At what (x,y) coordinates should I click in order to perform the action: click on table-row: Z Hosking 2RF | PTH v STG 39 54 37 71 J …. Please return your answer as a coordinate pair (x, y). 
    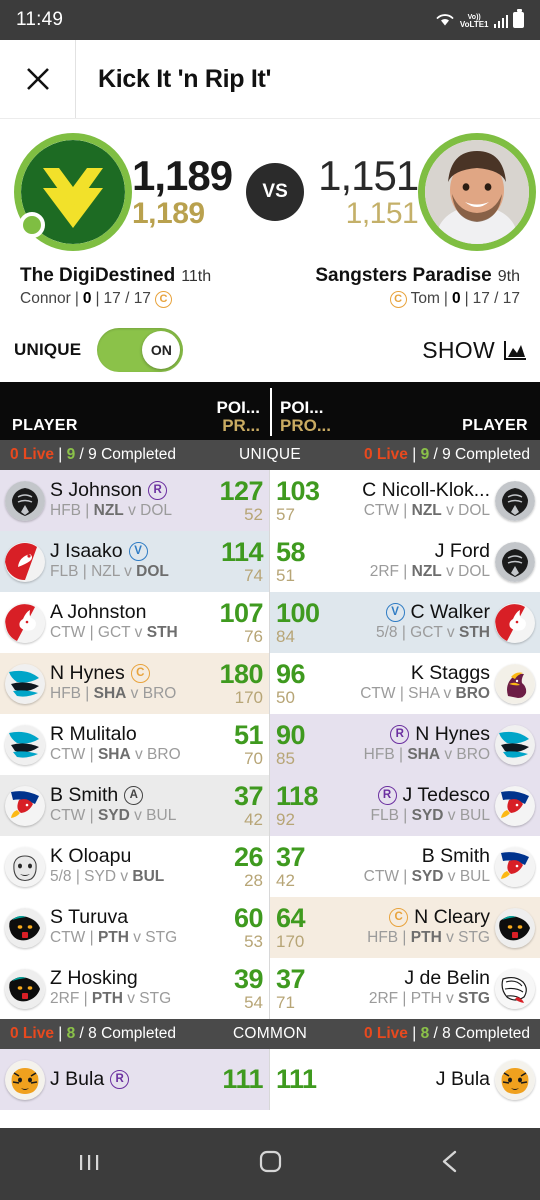
    Looking at the image, I should click on (270, 988).